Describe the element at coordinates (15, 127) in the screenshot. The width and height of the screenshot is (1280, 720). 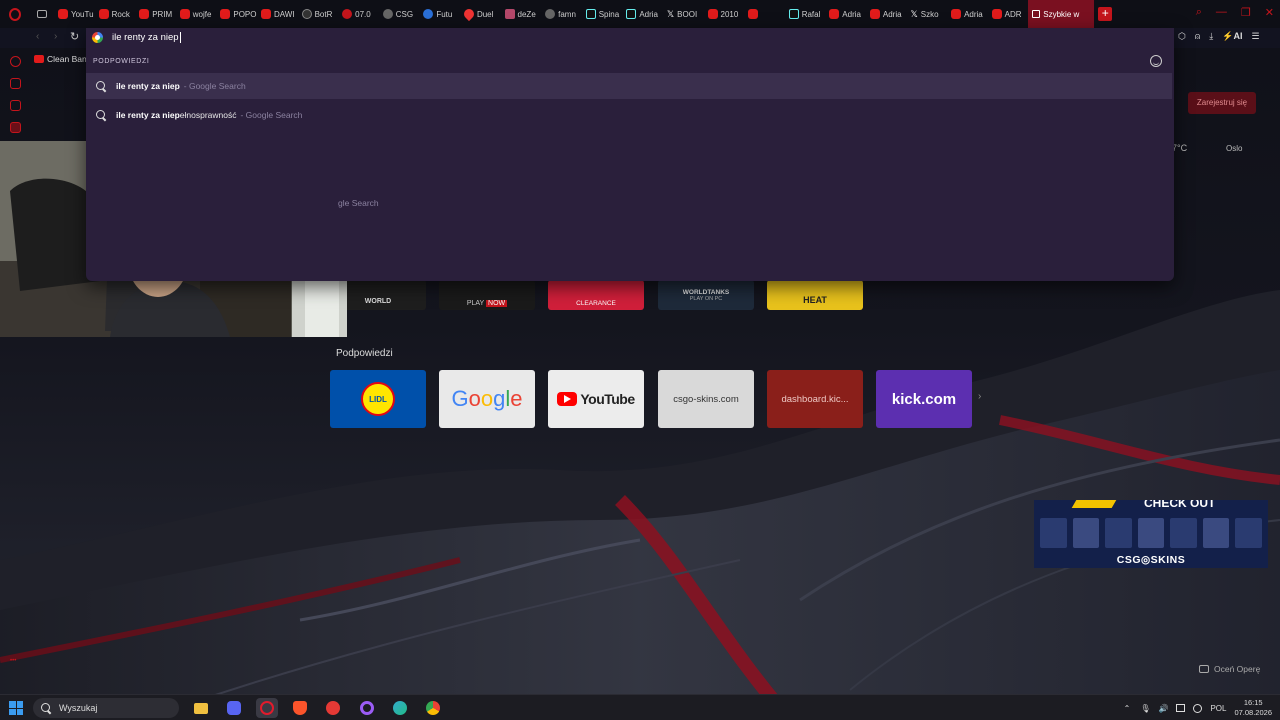
I see `messenger-icon` at that location.